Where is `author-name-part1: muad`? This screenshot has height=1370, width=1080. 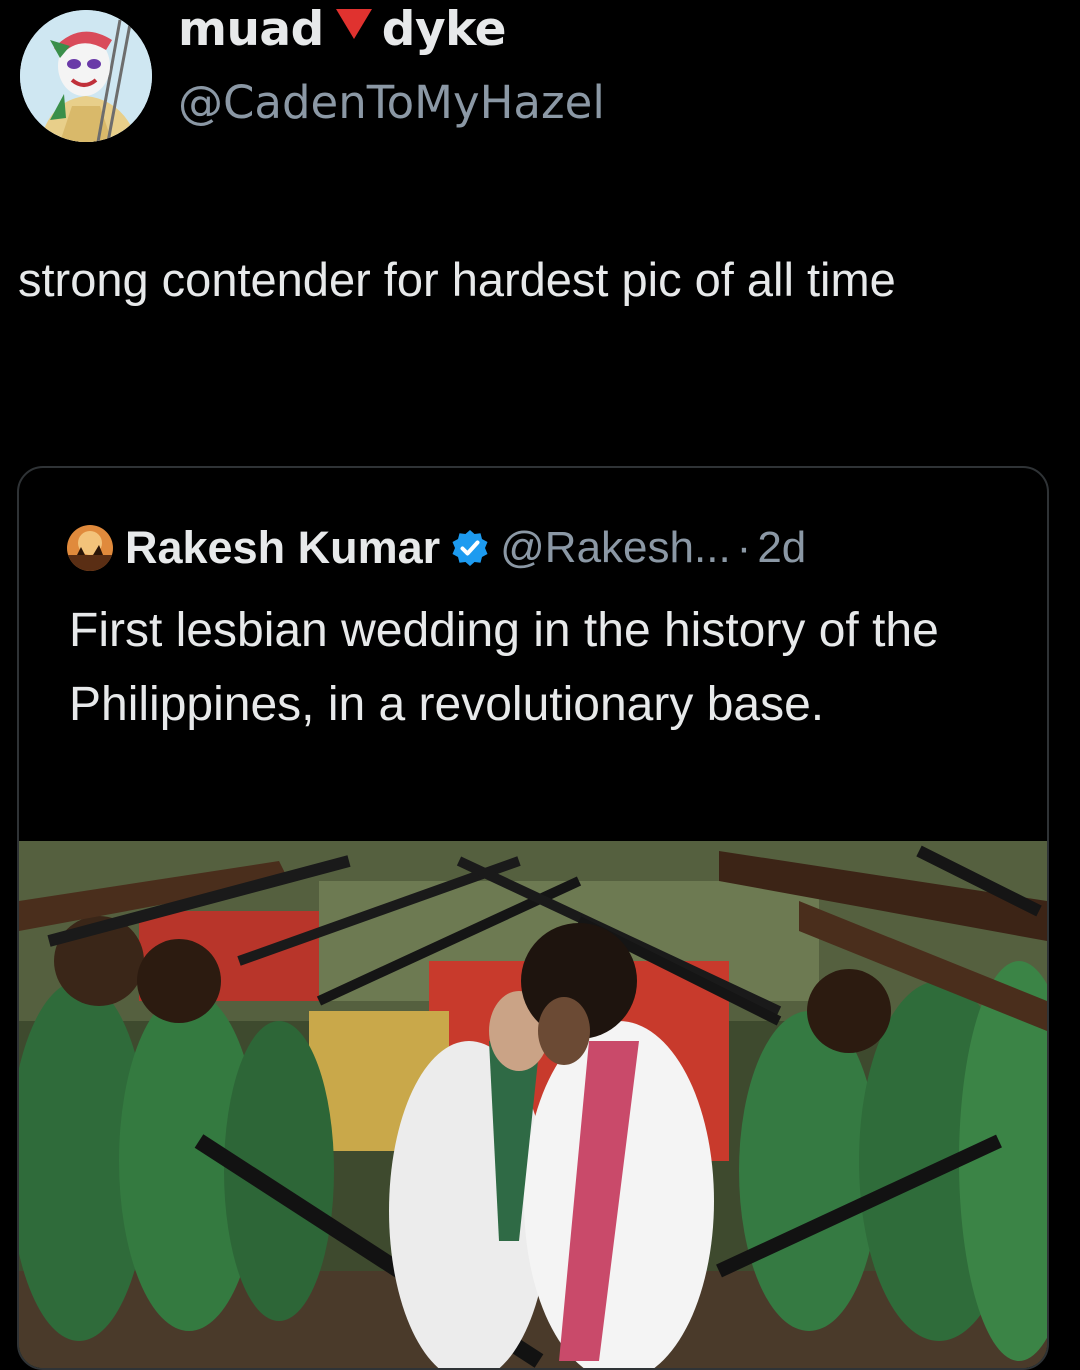 author-name-part1: muad is located at coordinates (251, 29).